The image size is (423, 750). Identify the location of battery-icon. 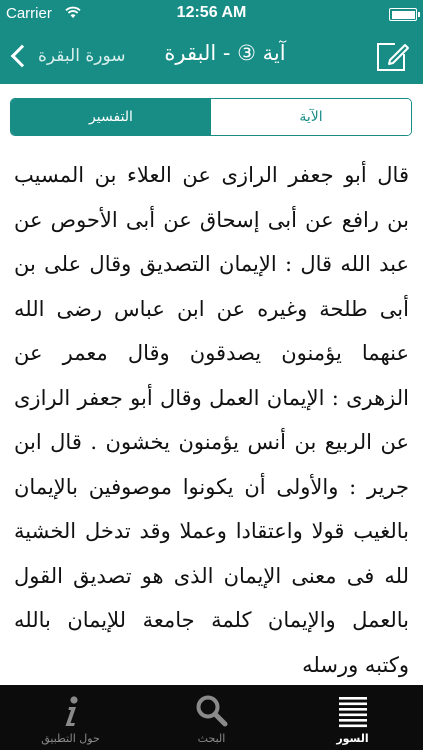
(404, 14).